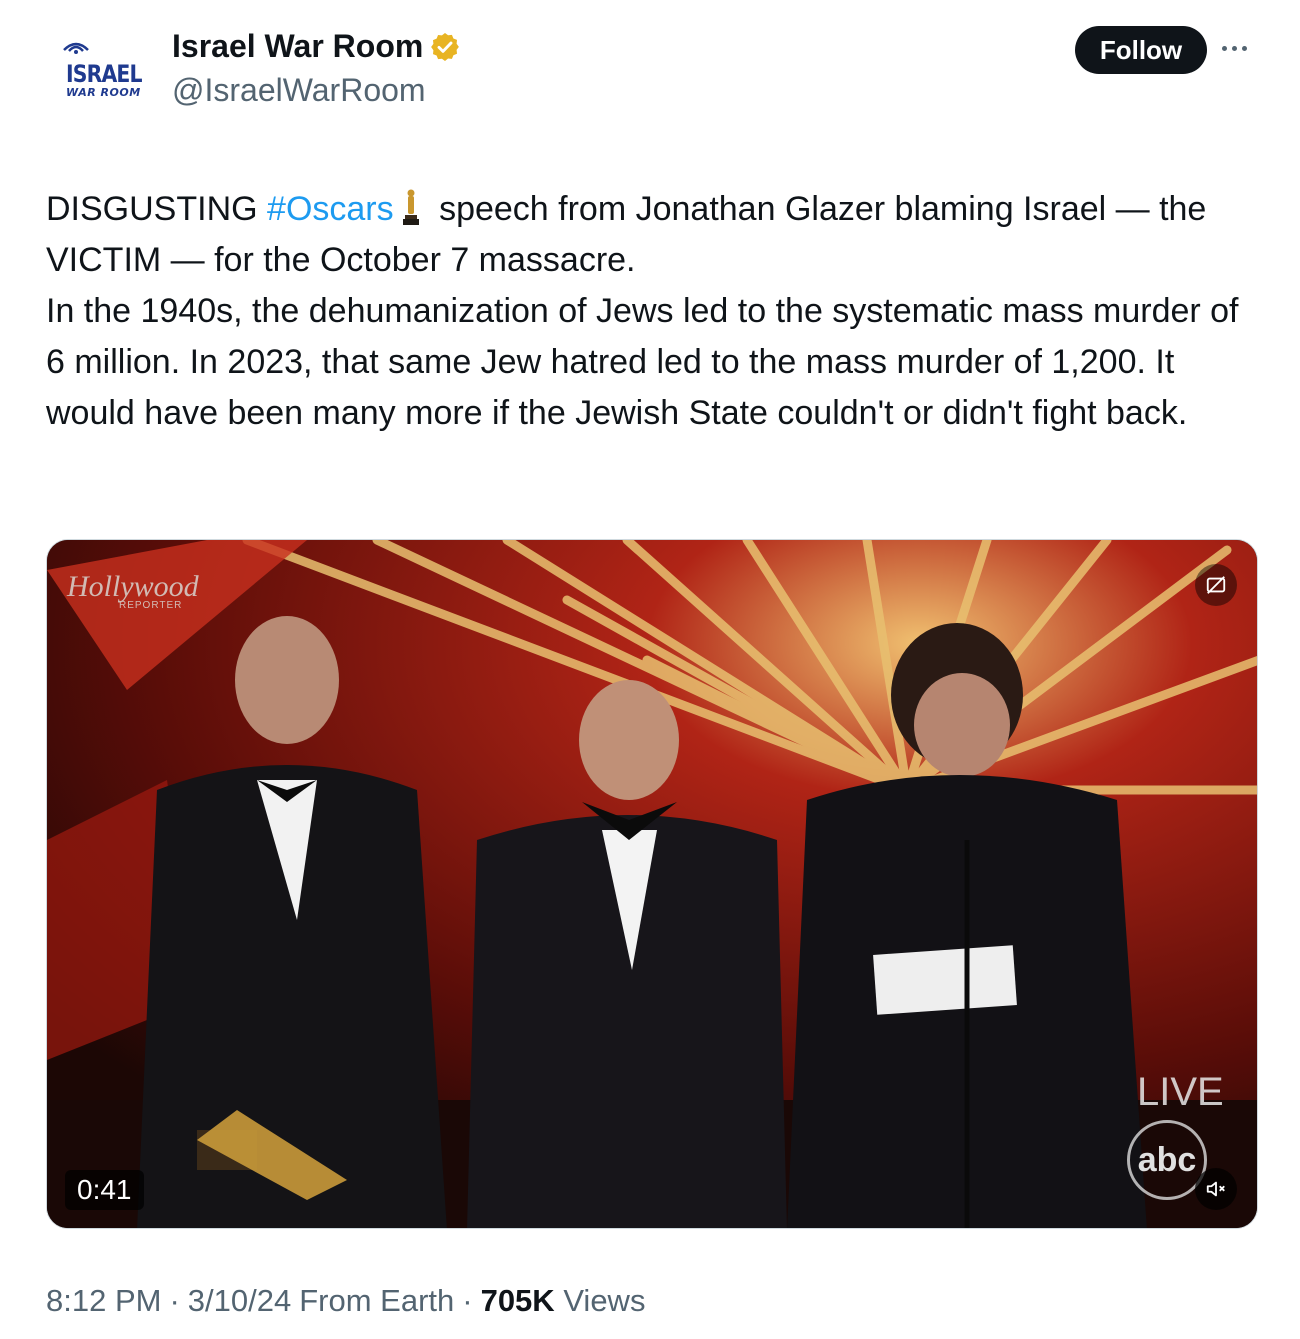  Describe the element at coordinates (1141, 50) in the screenshot. I see `follow-button: Follow` at that location.